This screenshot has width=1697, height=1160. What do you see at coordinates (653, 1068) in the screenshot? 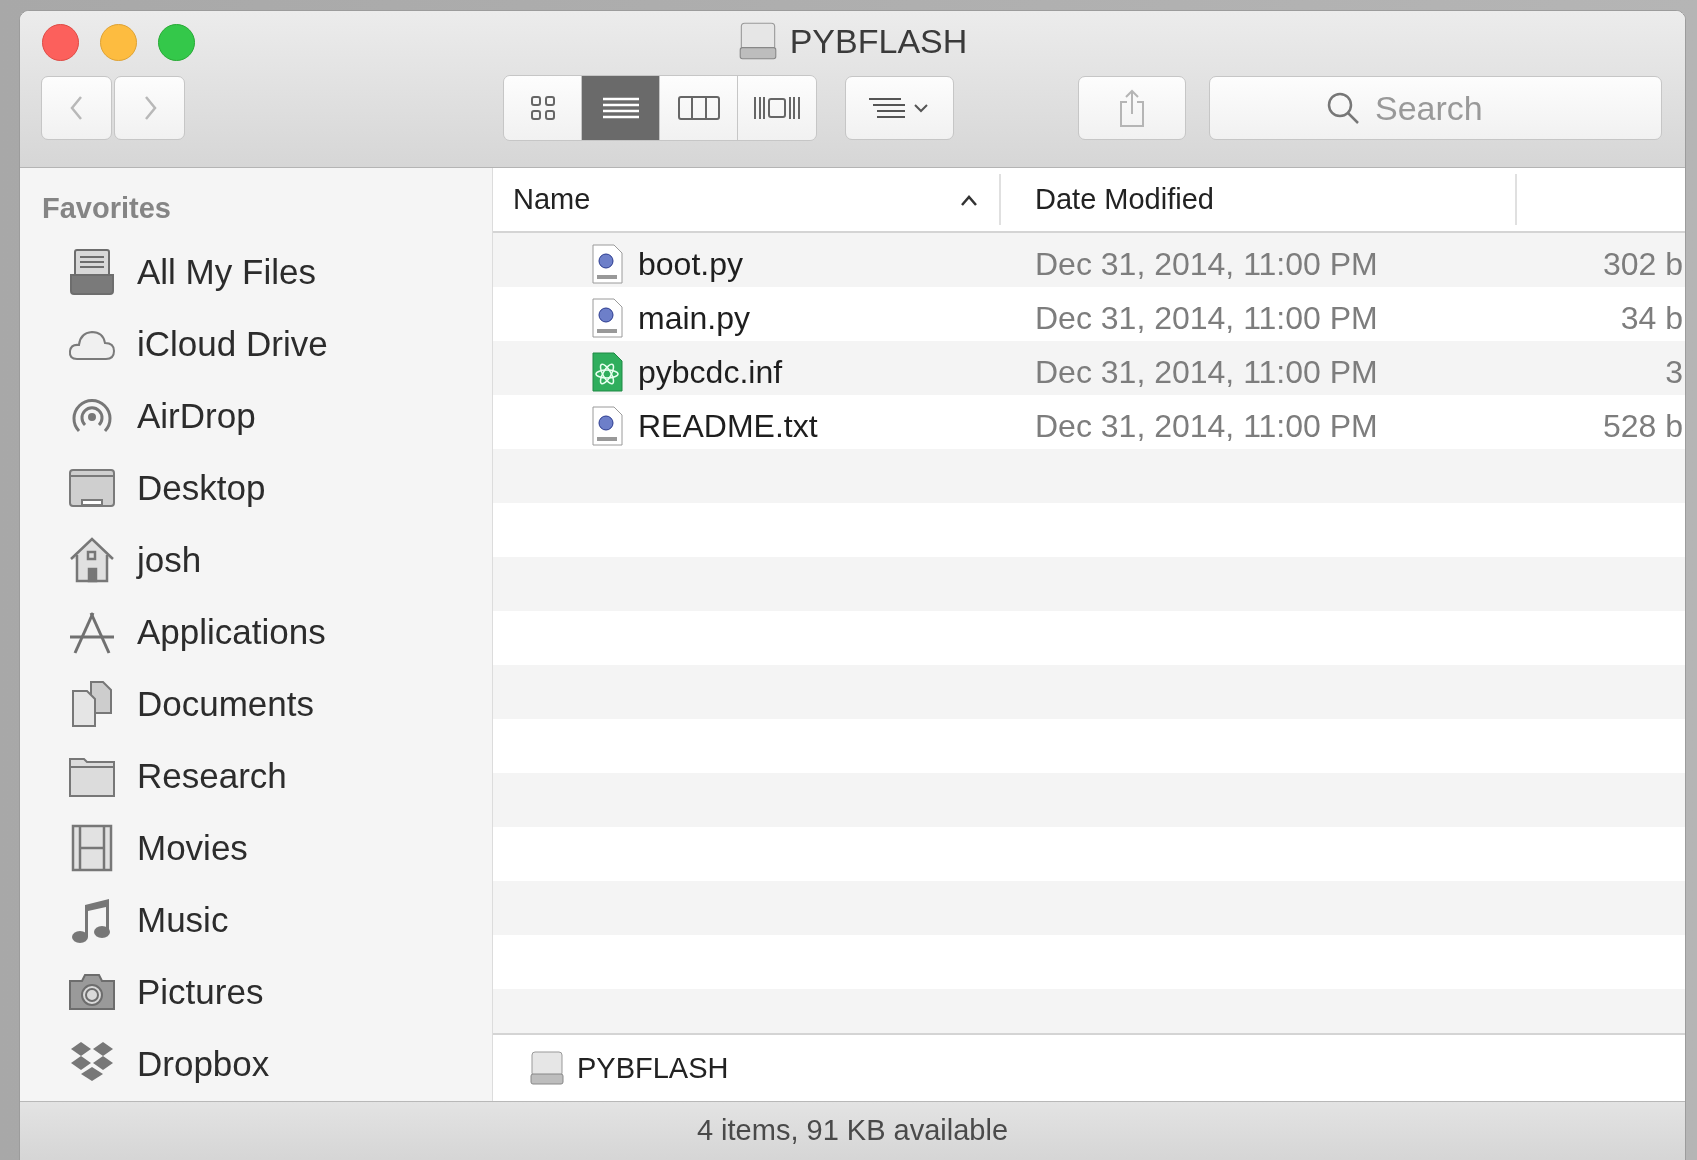
I see `path-item: PYBFLASH` at bounding box center [653, 1068].